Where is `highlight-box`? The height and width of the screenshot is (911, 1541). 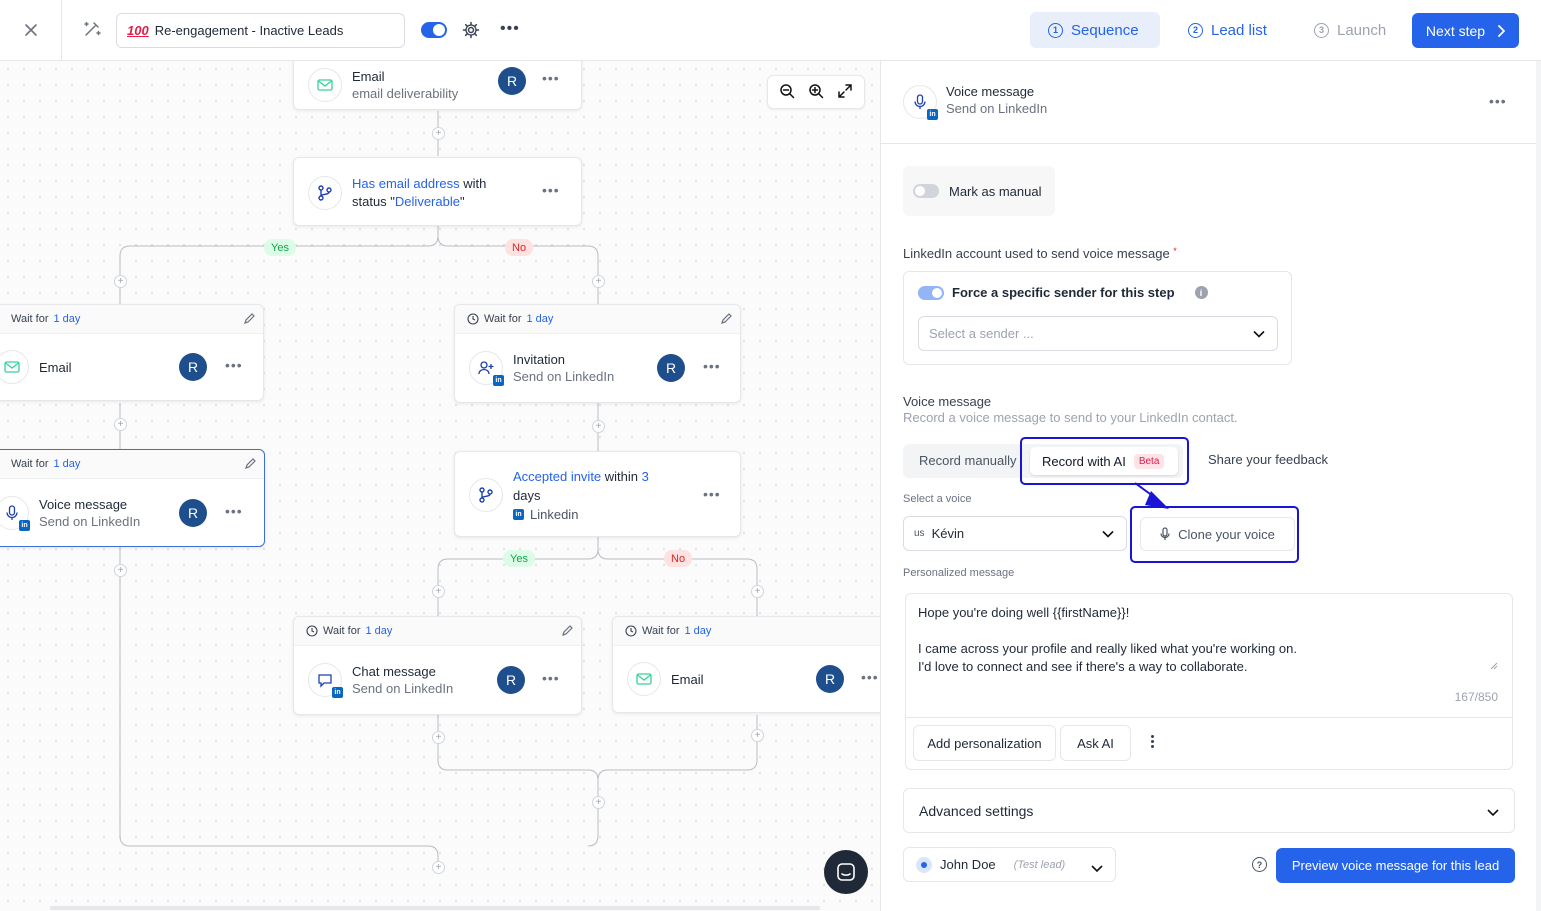
highlight-box is located at coordinates (1214, 534).